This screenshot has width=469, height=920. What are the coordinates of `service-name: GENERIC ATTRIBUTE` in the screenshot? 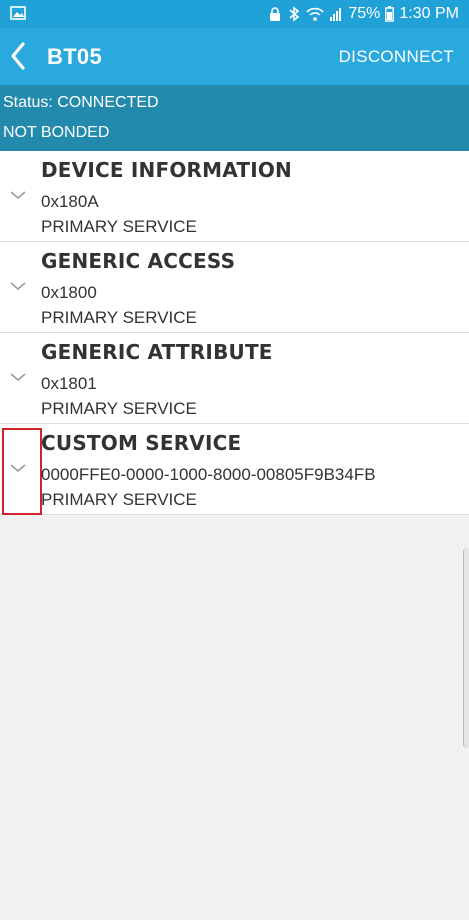 It's located at (157, 352).